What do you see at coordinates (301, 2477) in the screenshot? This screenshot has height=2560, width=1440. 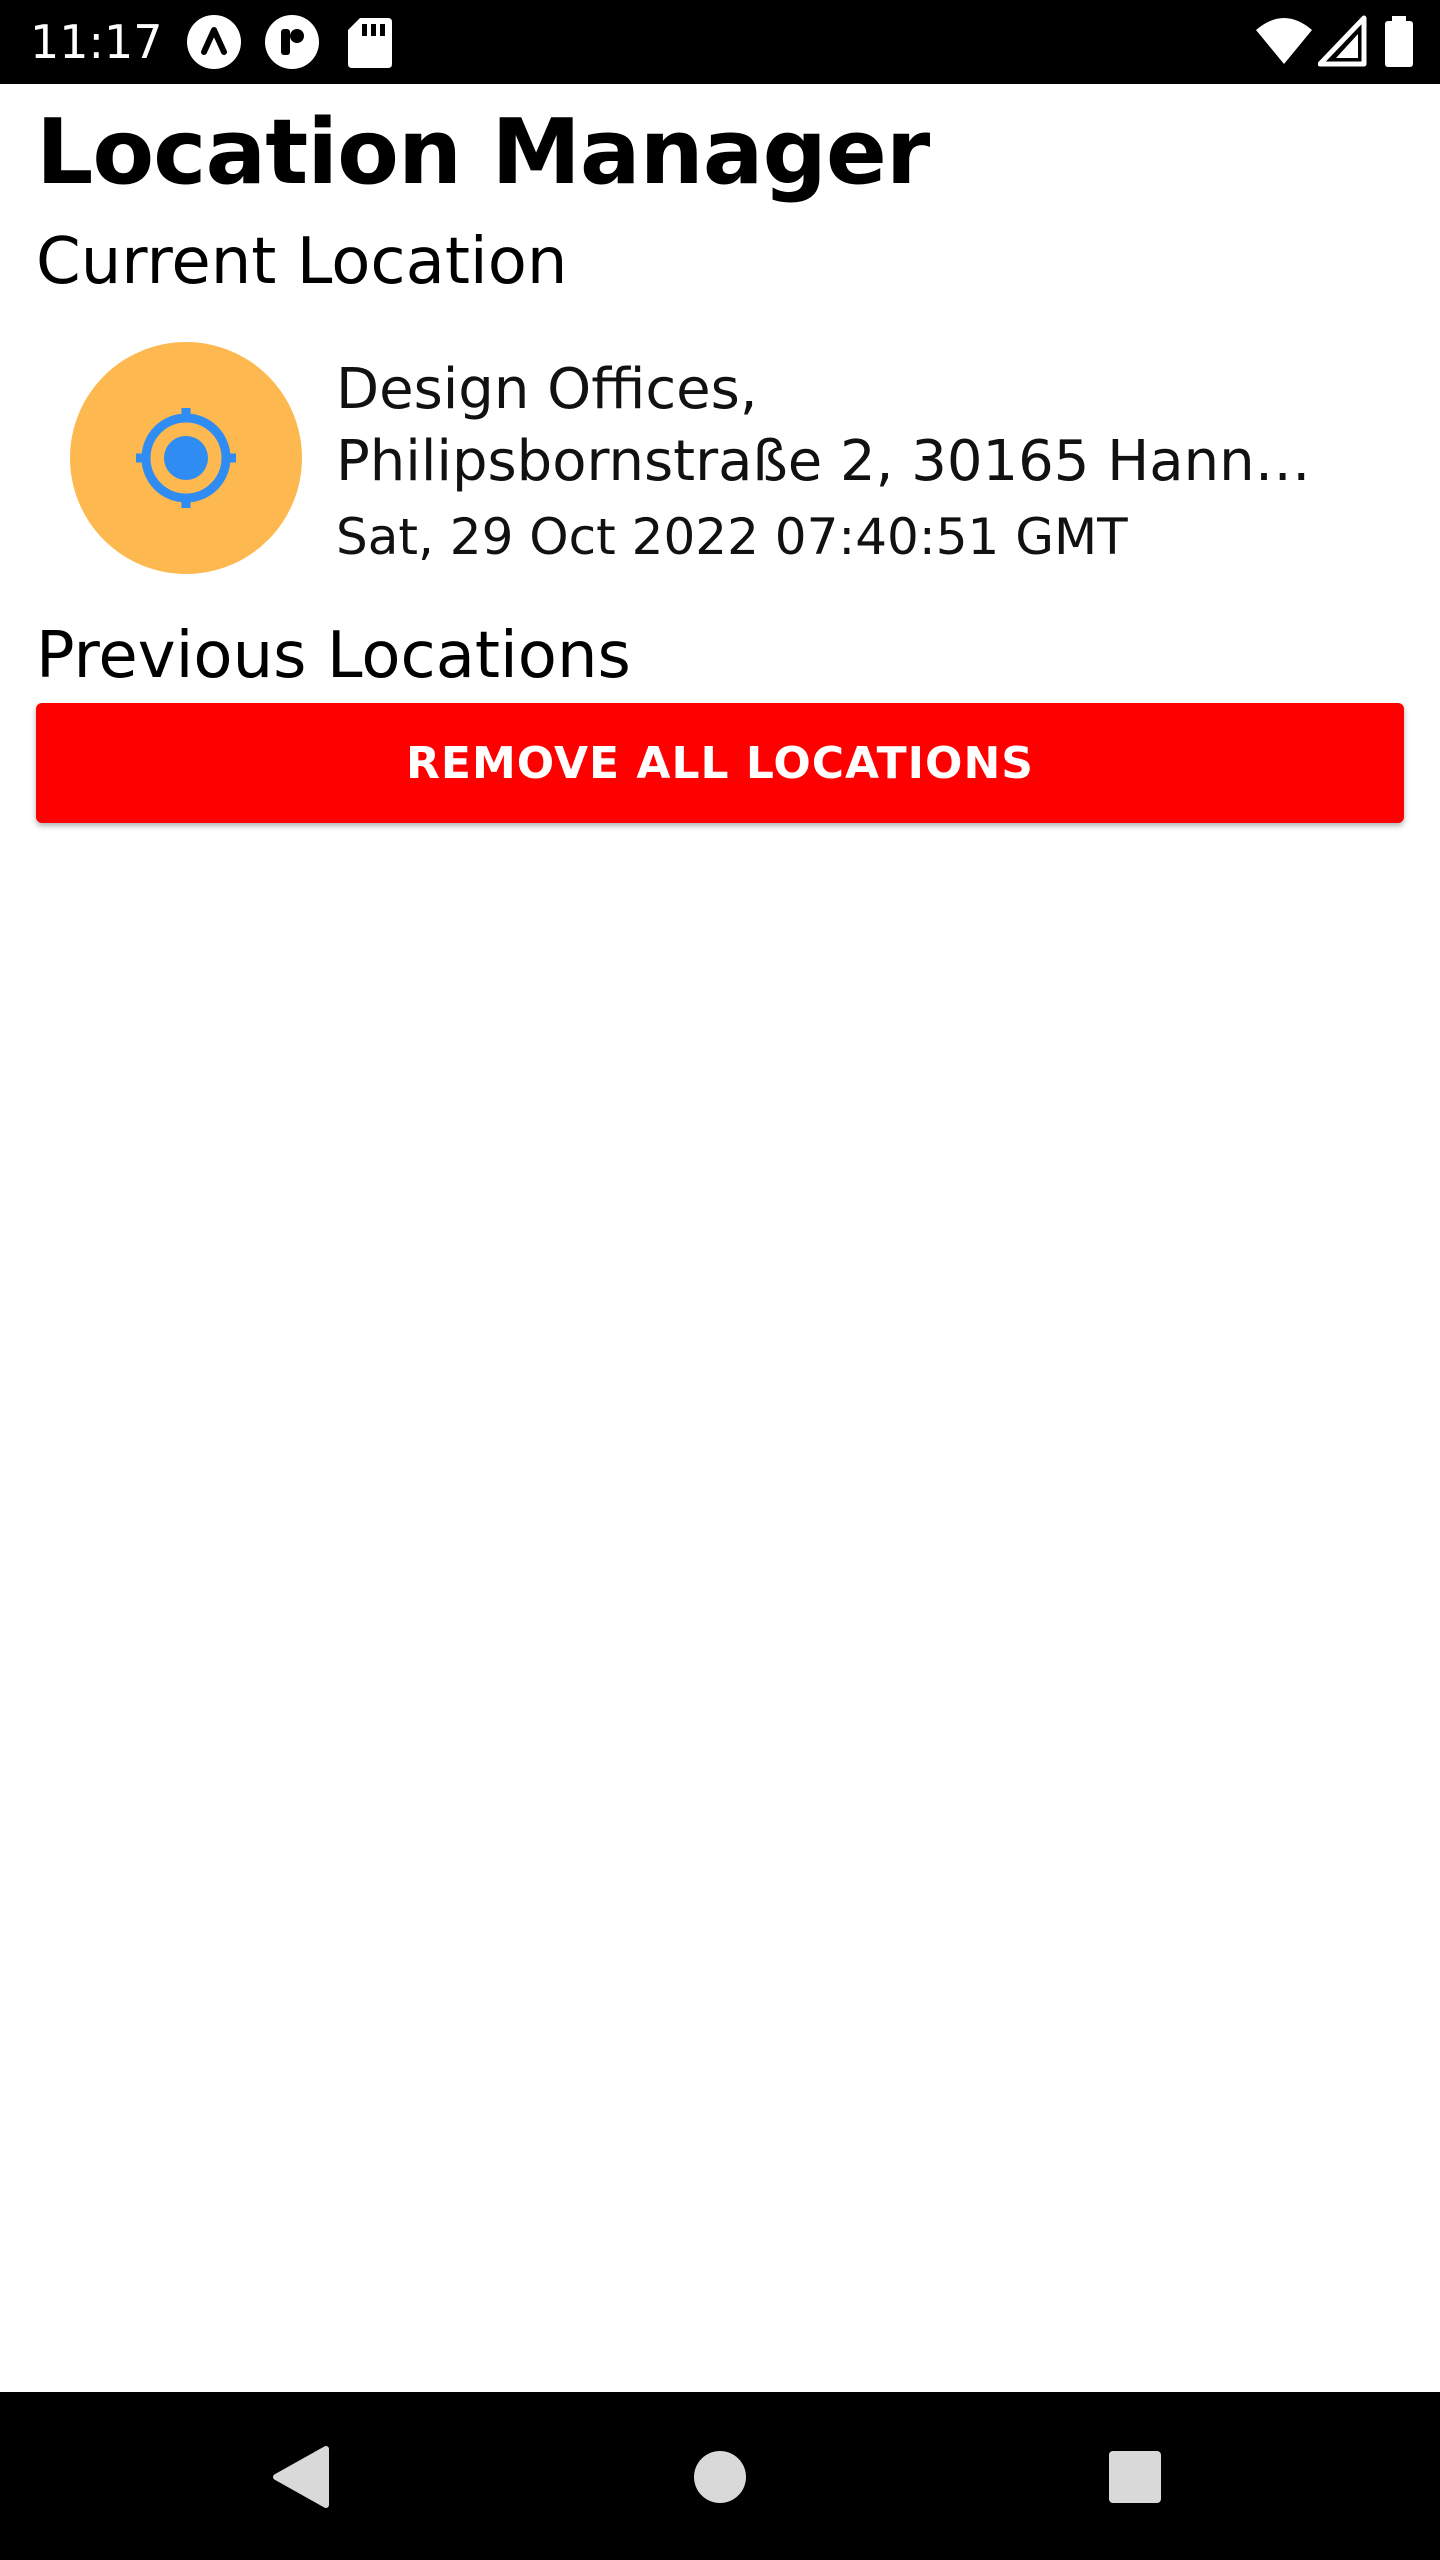 I see `back-icon` at bounding box center [301, 2477].